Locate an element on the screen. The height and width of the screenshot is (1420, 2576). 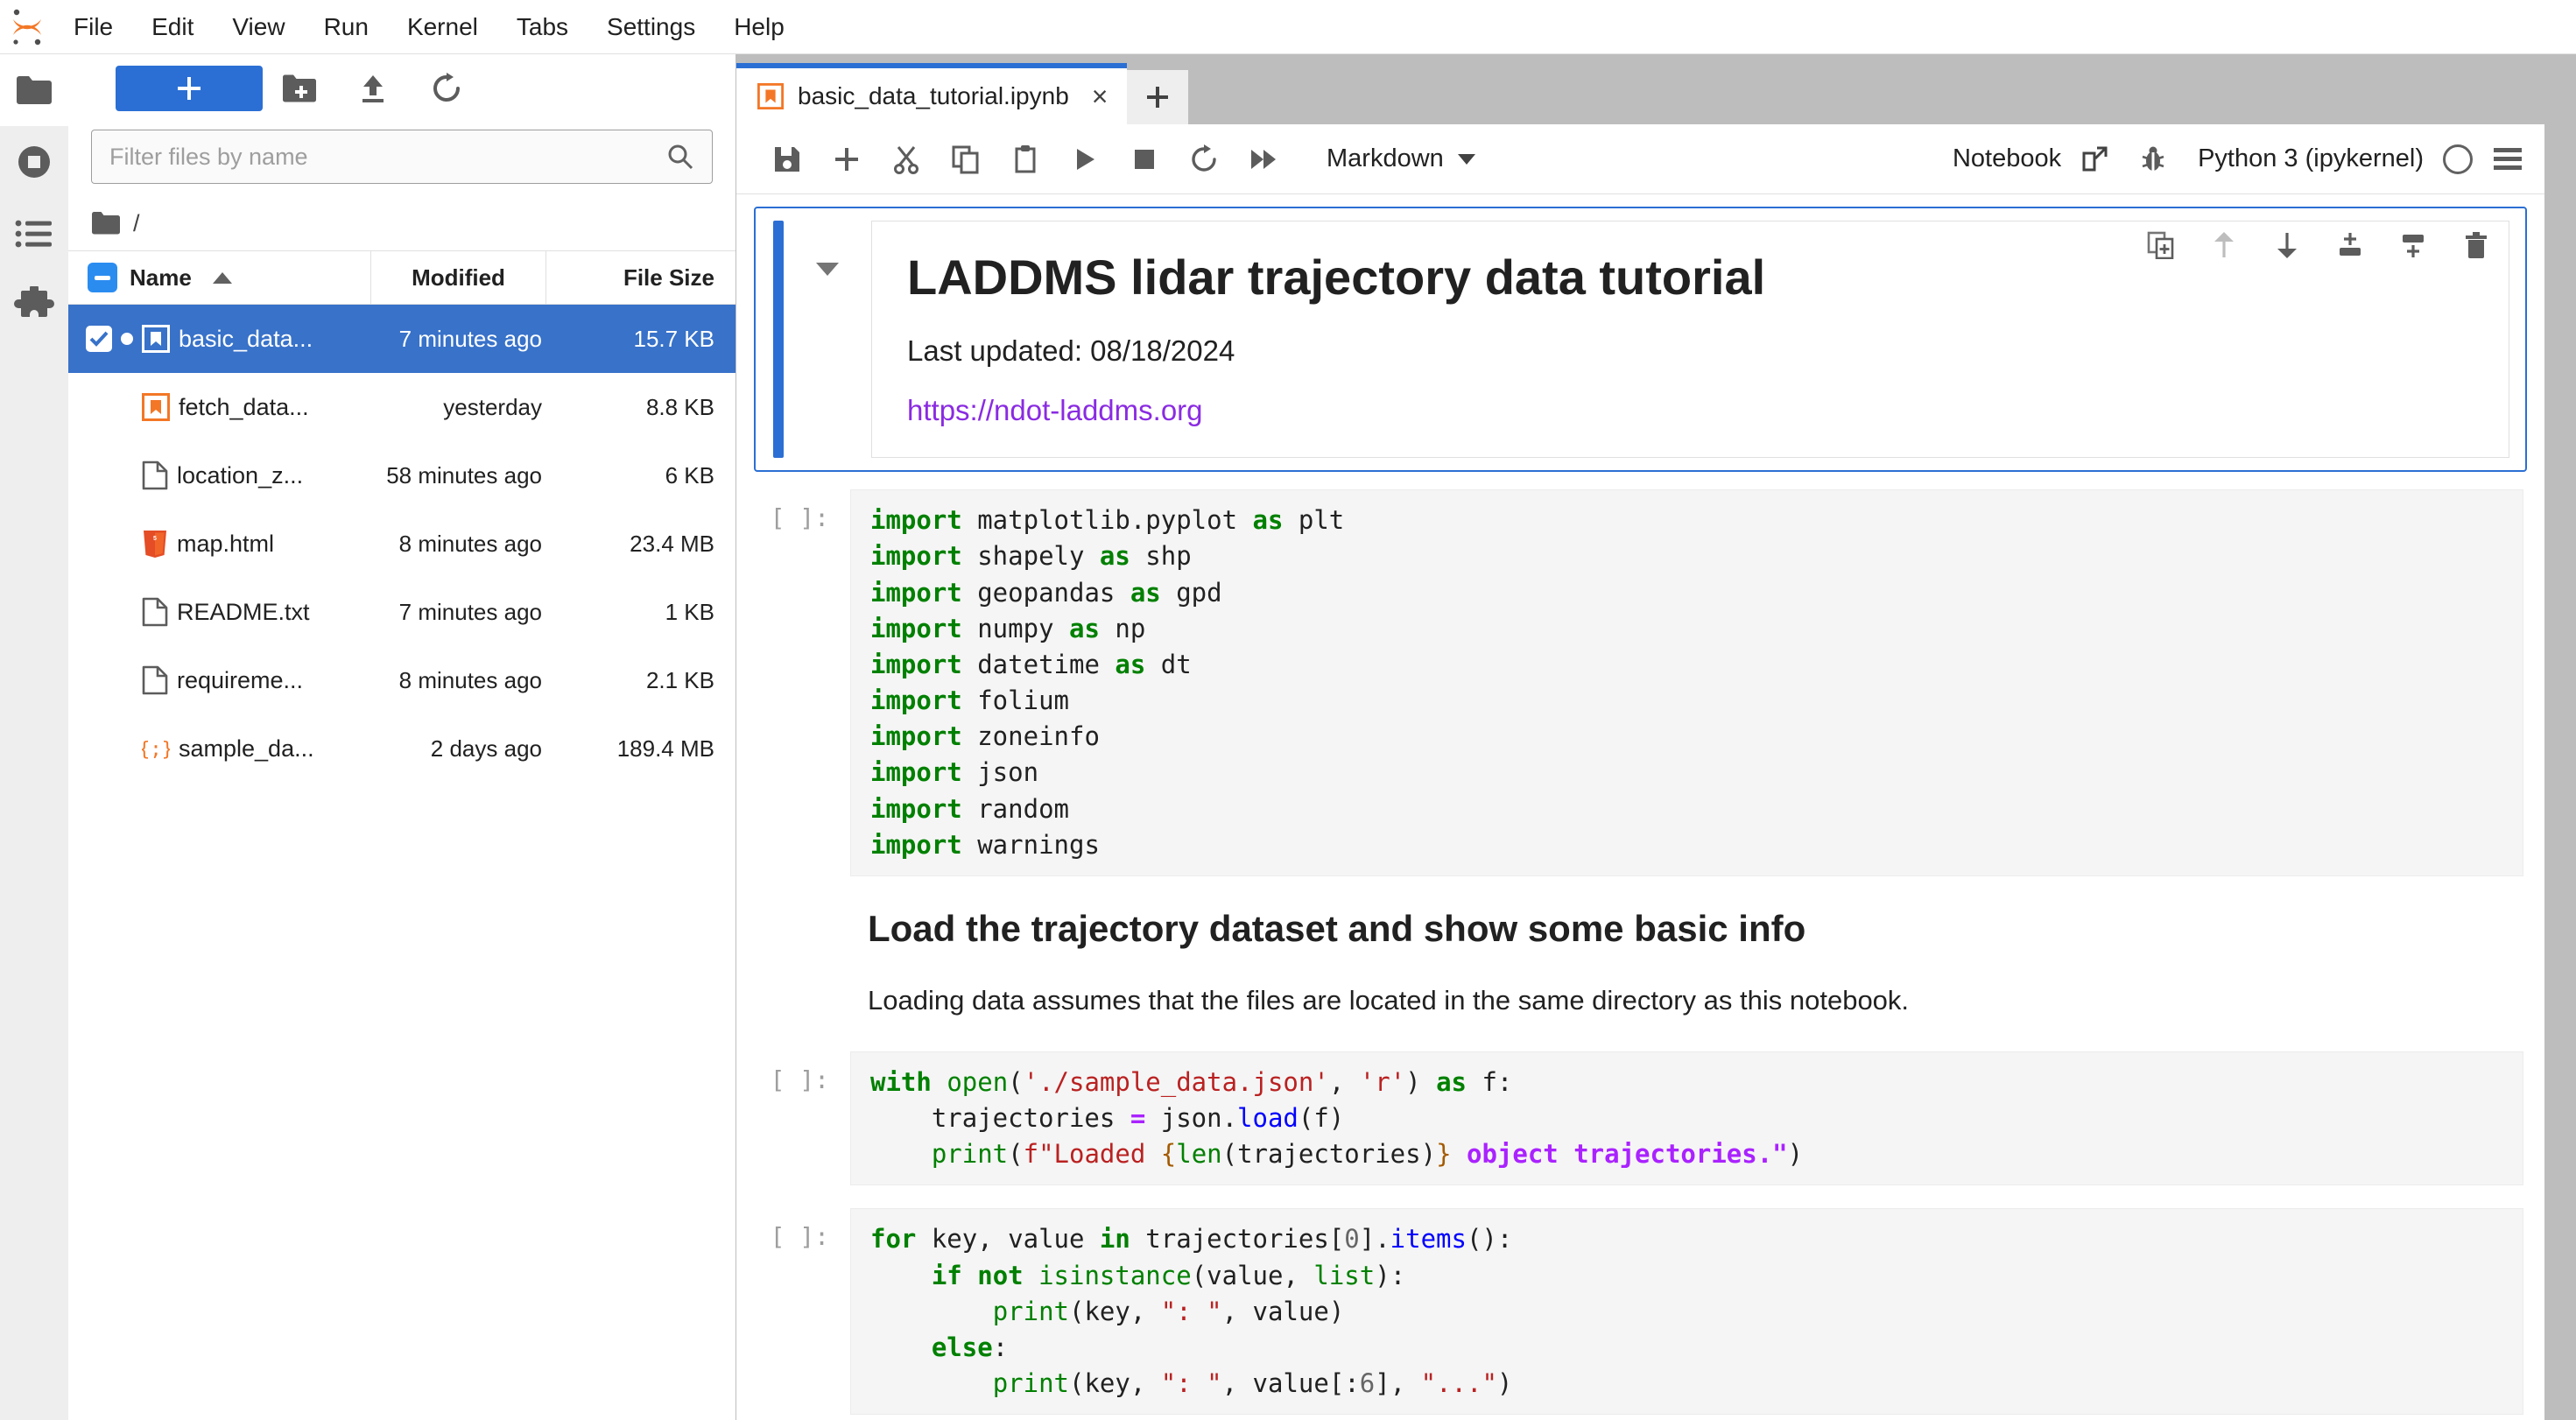
last-updated-text: Last updated: 08/18/2024 is located at coordinates (1071, 351).